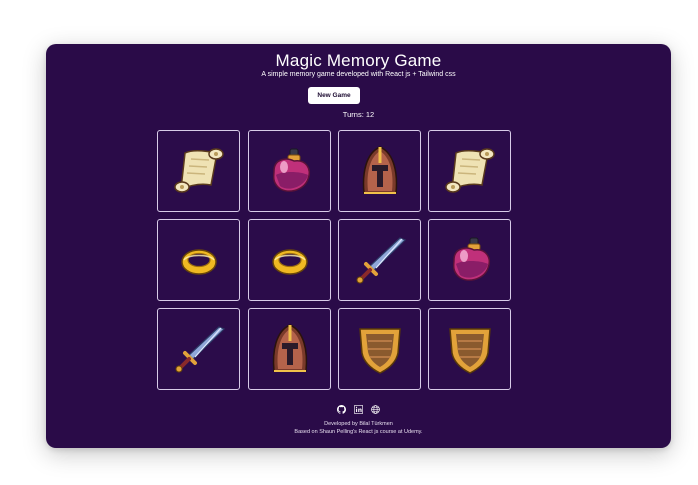 The width and height of the screenshot is (698, 485). Describe the element at coordinates (334, 95) in the screenshot. I see `new-game-button: New Game` at that location.